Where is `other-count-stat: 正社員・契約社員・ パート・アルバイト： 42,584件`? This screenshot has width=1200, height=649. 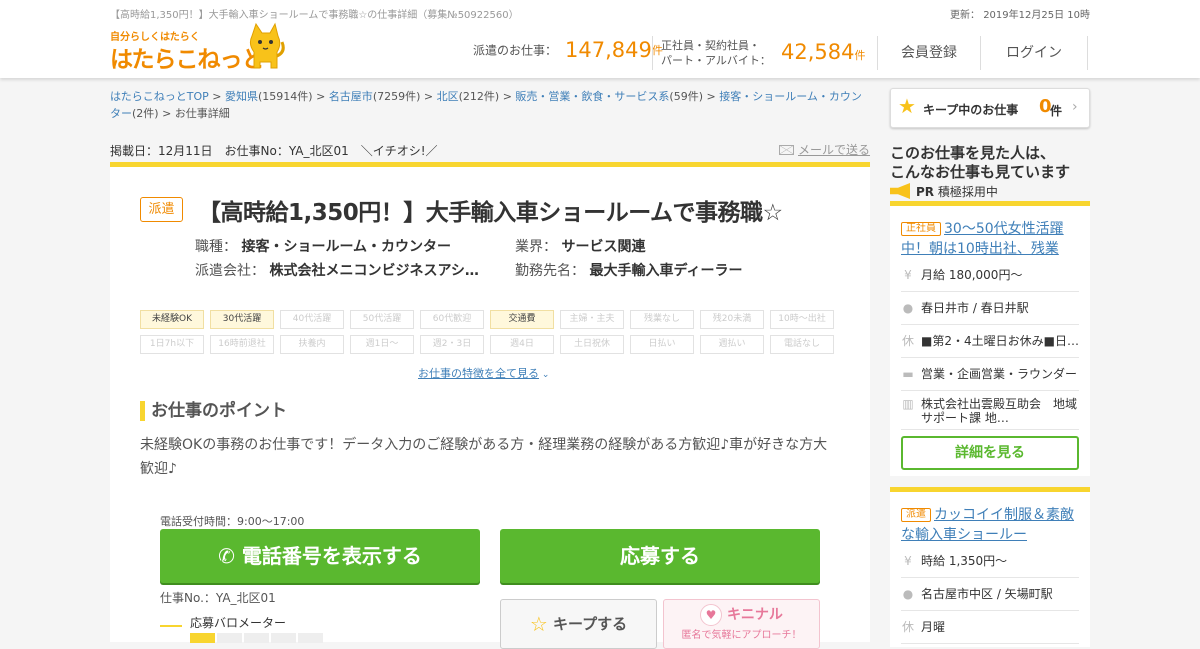 other-count-stat: 正社員・契約社員・ パート・アルバイト： 42,584件 is located at coordinates (763, 53).